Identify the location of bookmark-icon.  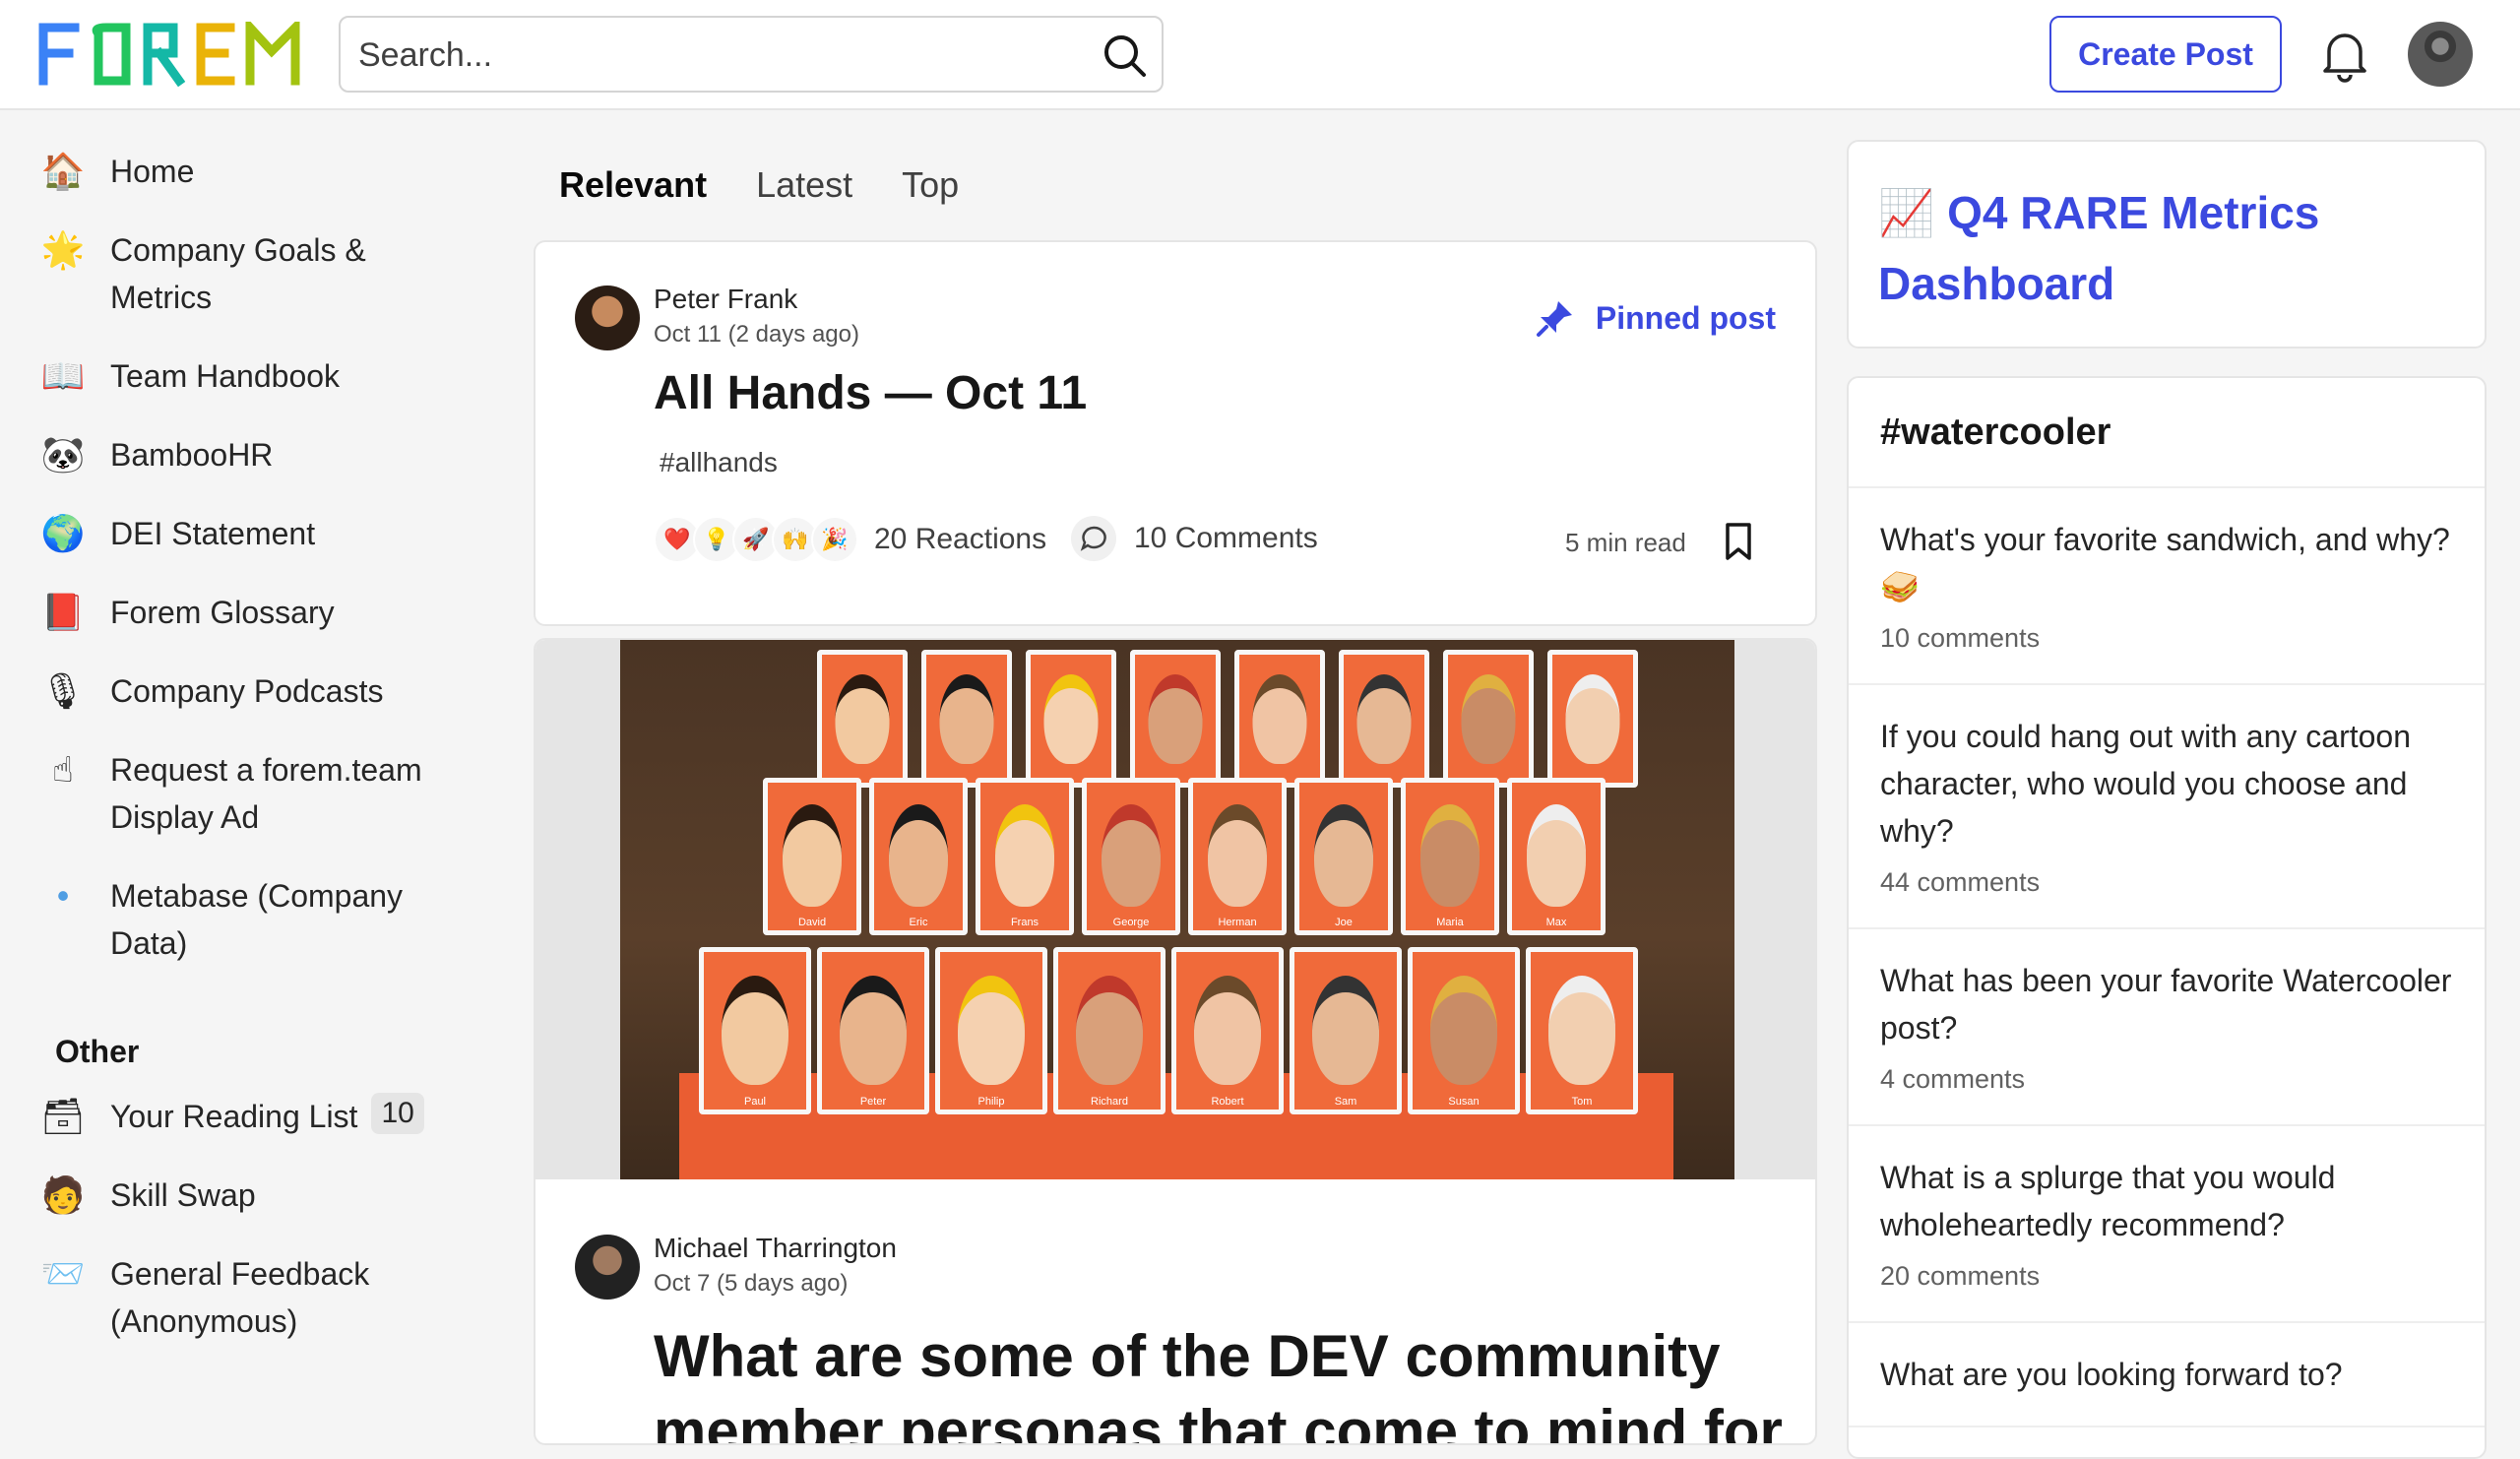
(1738, 541).